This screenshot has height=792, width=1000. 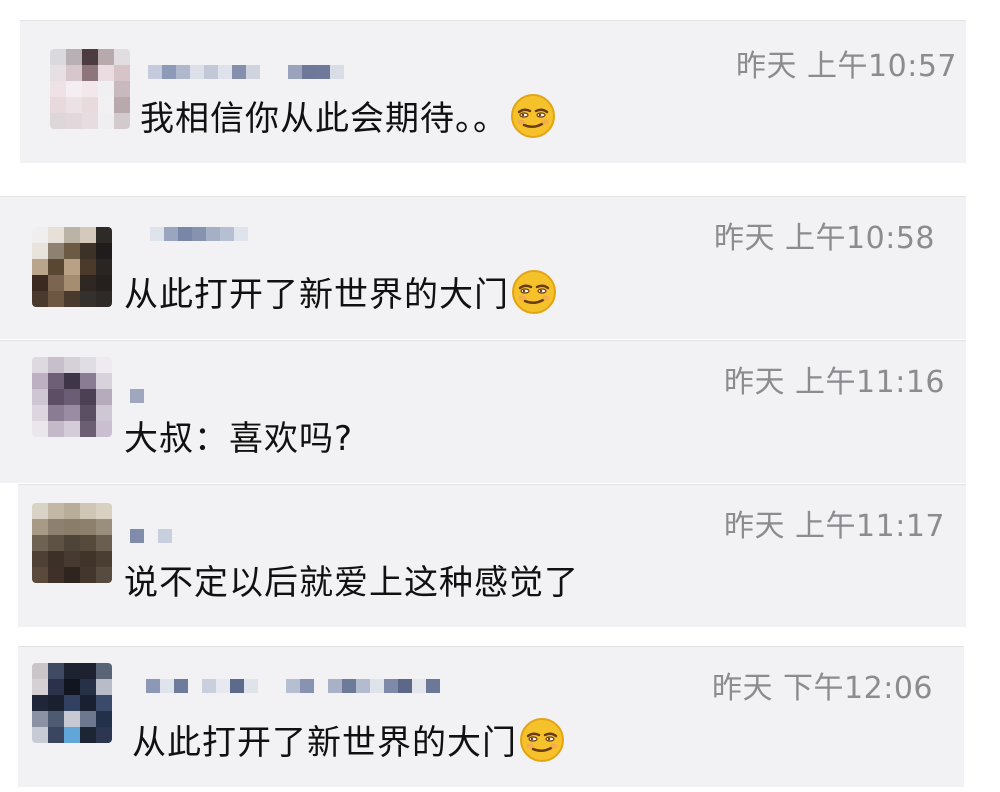 What do you see at coordinates (834, 382) in the screenshot?
I see `timestamp: 昨天 上午11:16` at bounding box center [834, 382].